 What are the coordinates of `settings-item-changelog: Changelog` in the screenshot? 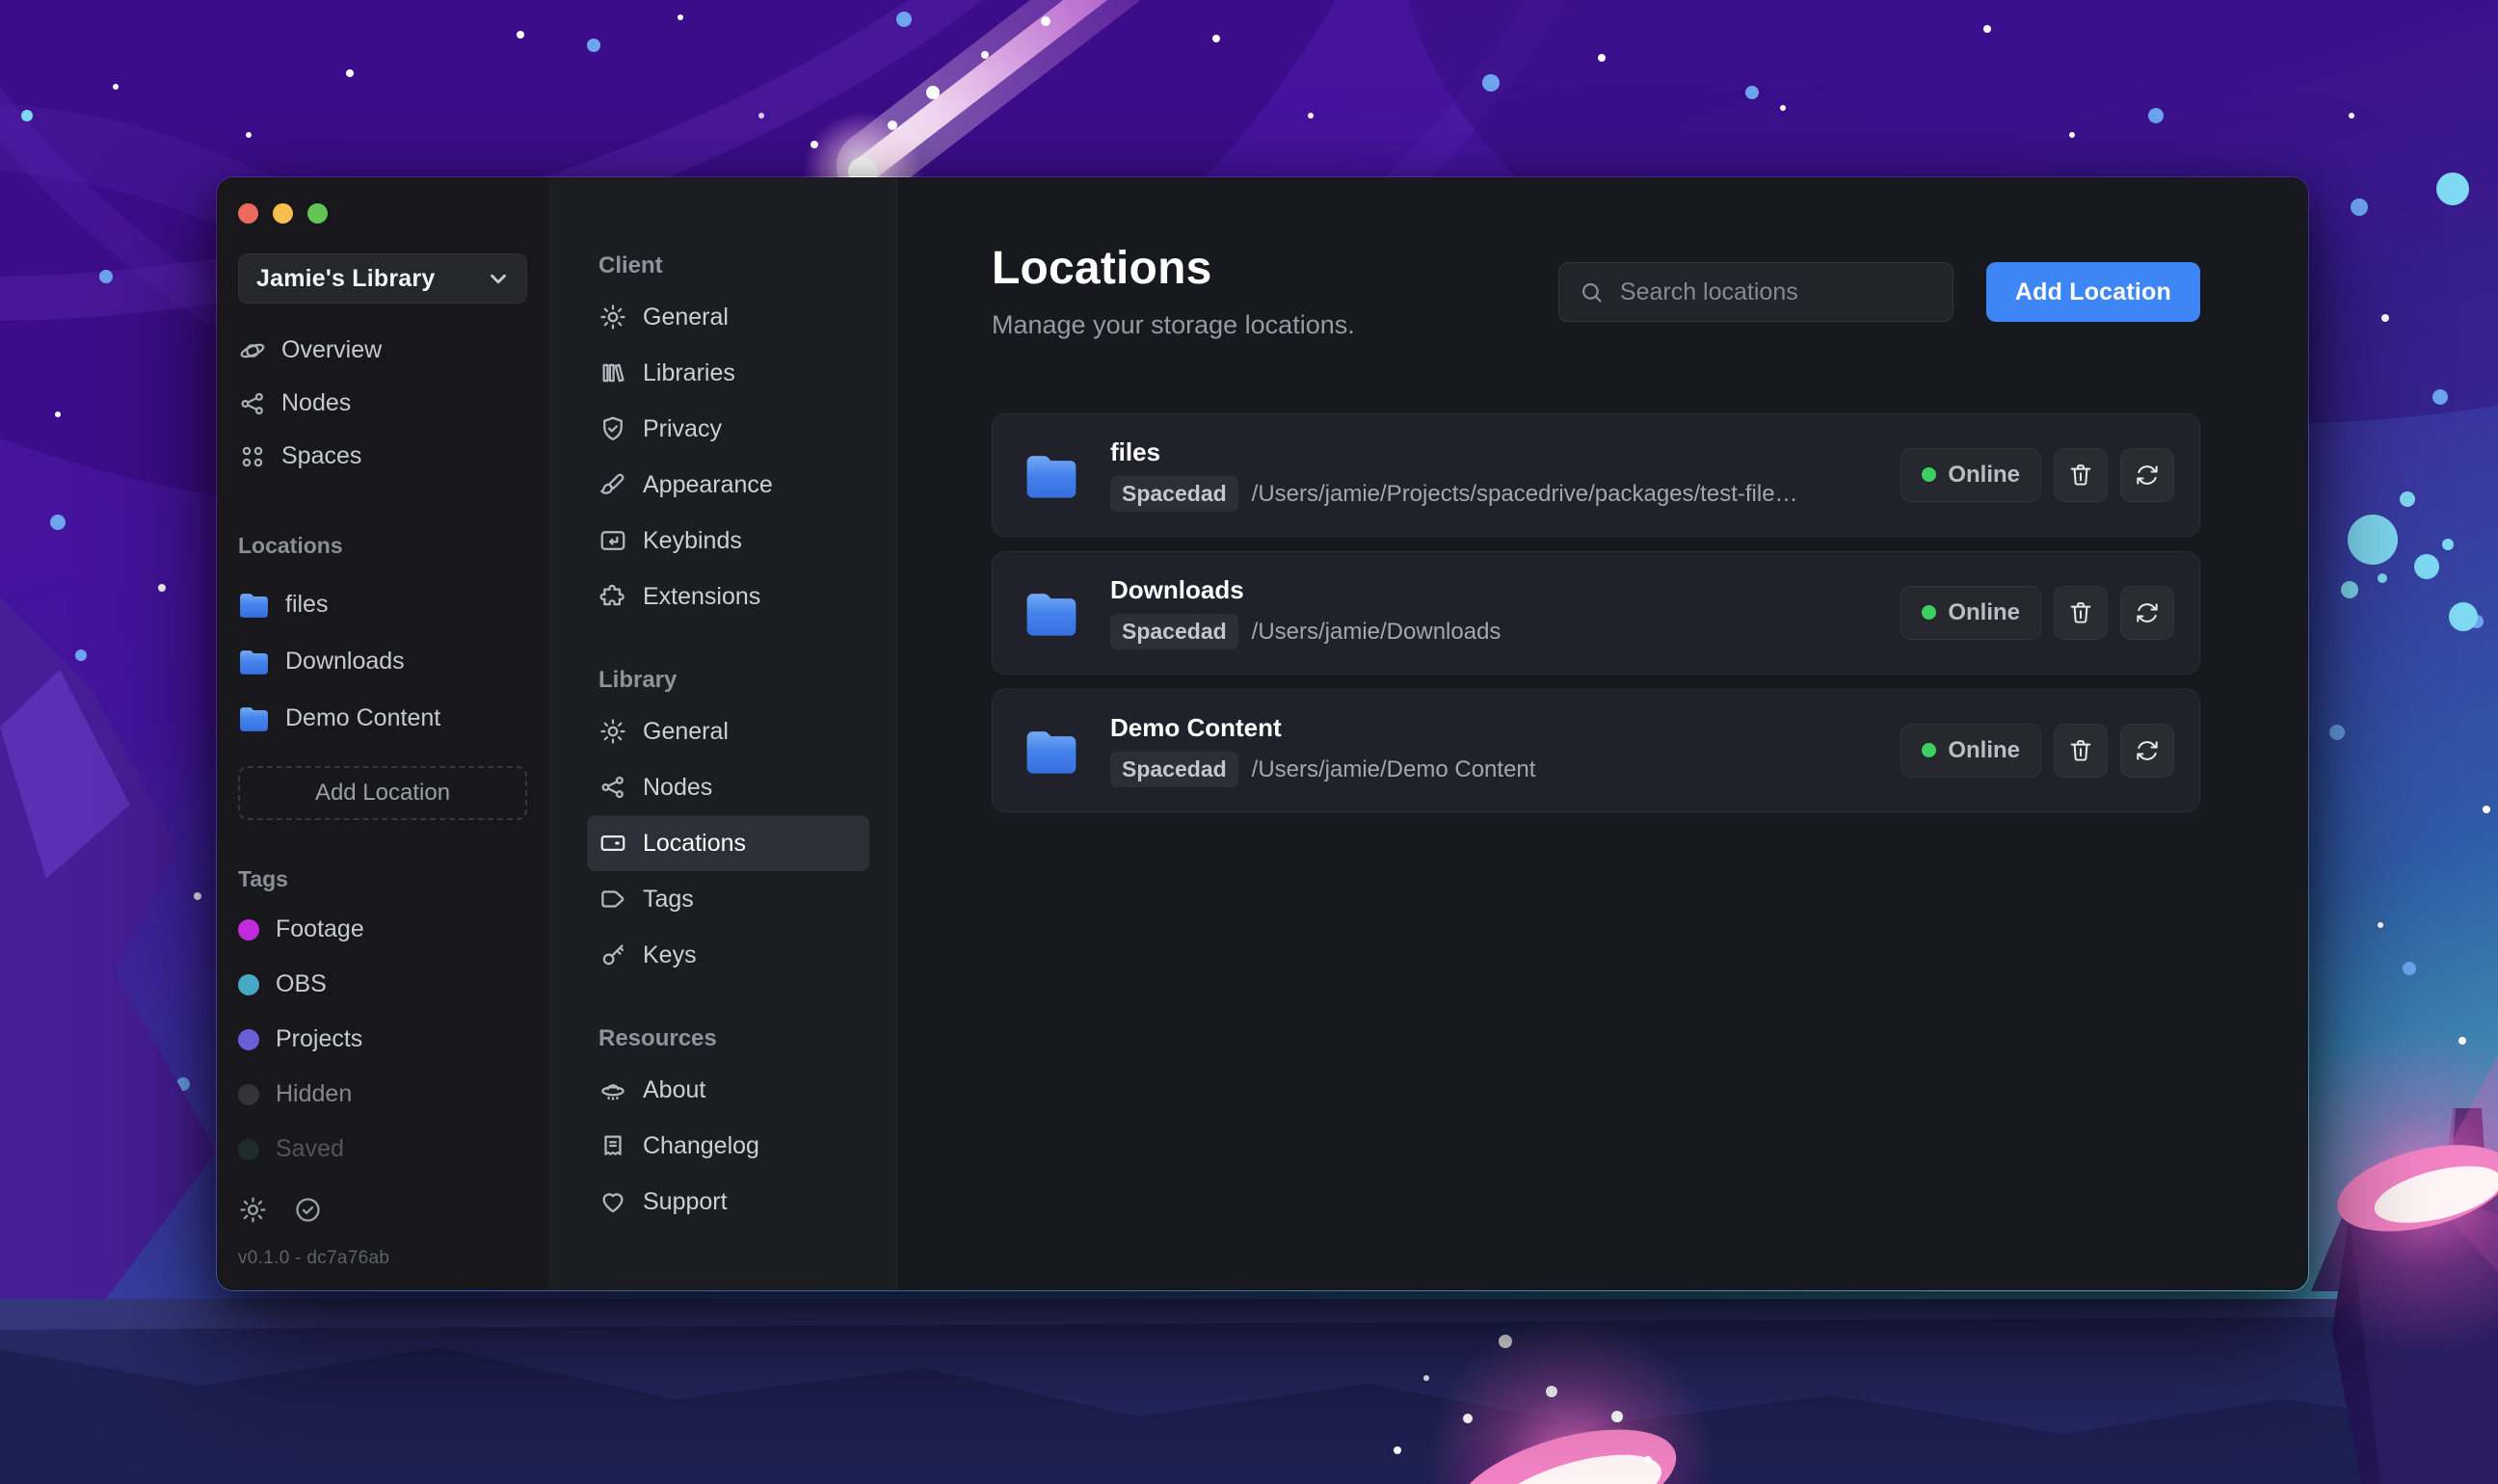 It's located at (728, 1146).